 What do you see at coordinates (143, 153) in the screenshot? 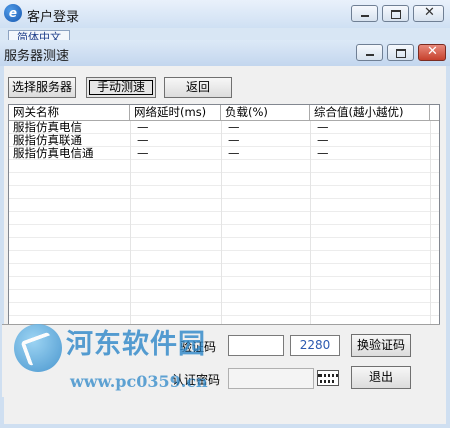
I see `latency-value: —` at bounding box center [143, 153].